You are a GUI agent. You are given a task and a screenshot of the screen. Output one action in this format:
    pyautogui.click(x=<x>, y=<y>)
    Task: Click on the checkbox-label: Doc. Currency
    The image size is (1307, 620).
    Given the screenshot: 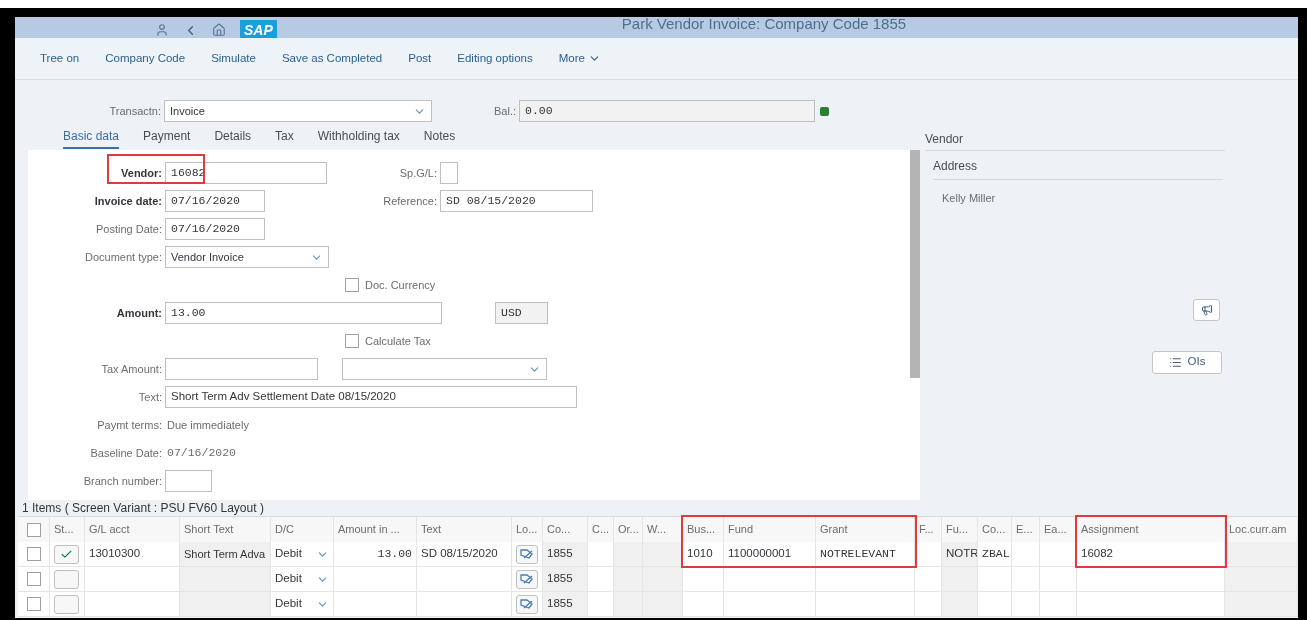 What is the action you would take?
    pyautogui.click(x=400, y=285)
    